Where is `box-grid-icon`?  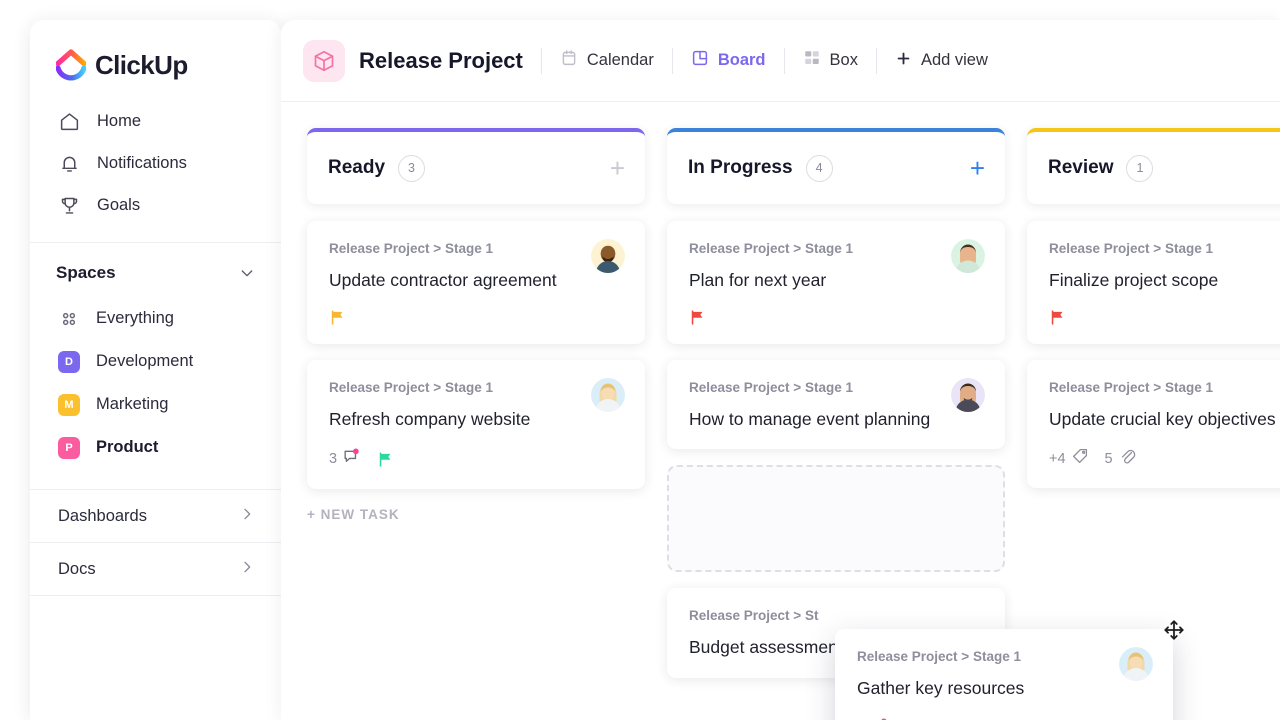 box-grid-icon is located at coordinates (812, 60).